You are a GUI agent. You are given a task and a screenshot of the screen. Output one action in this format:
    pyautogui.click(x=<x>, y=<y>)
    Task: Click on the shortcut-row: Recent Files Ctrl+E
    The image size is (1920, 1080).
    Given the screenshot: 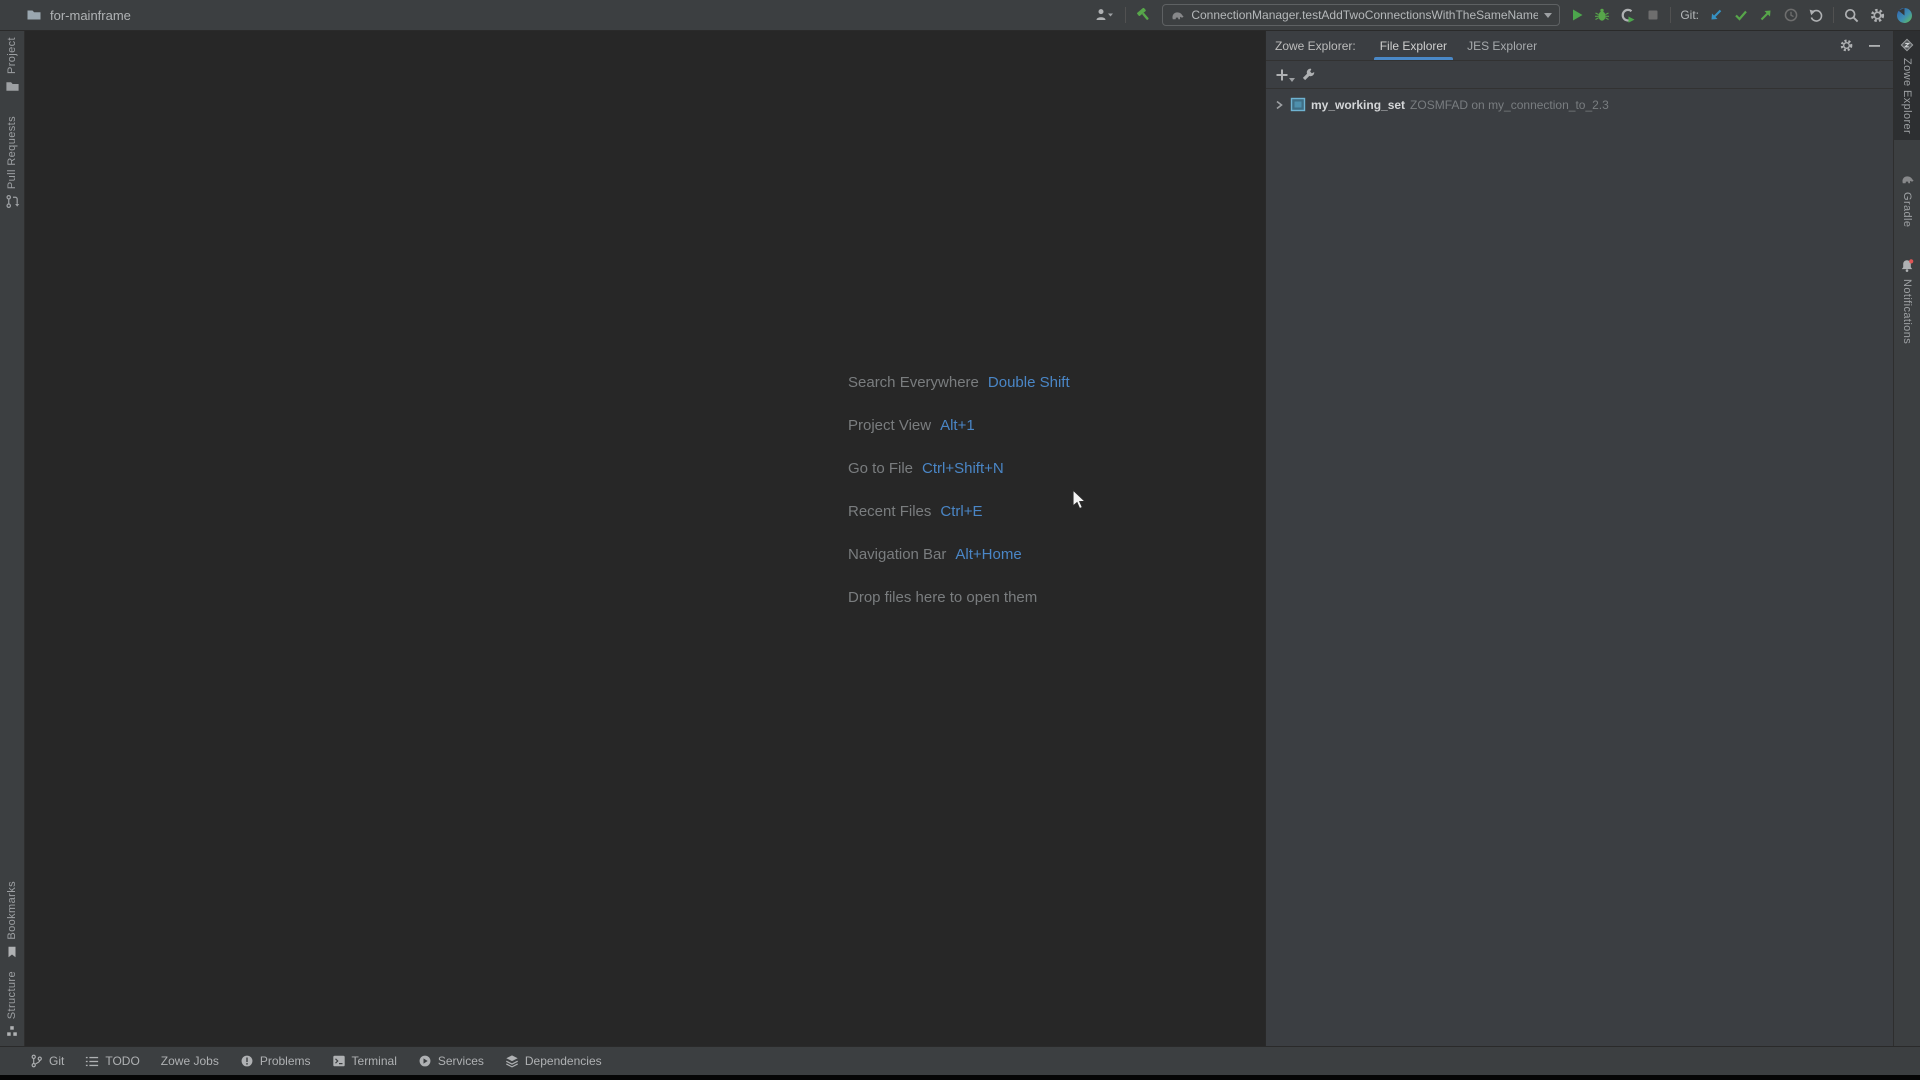 What is the action you would take?
    pyautogui.click(x=959, y=511)
    